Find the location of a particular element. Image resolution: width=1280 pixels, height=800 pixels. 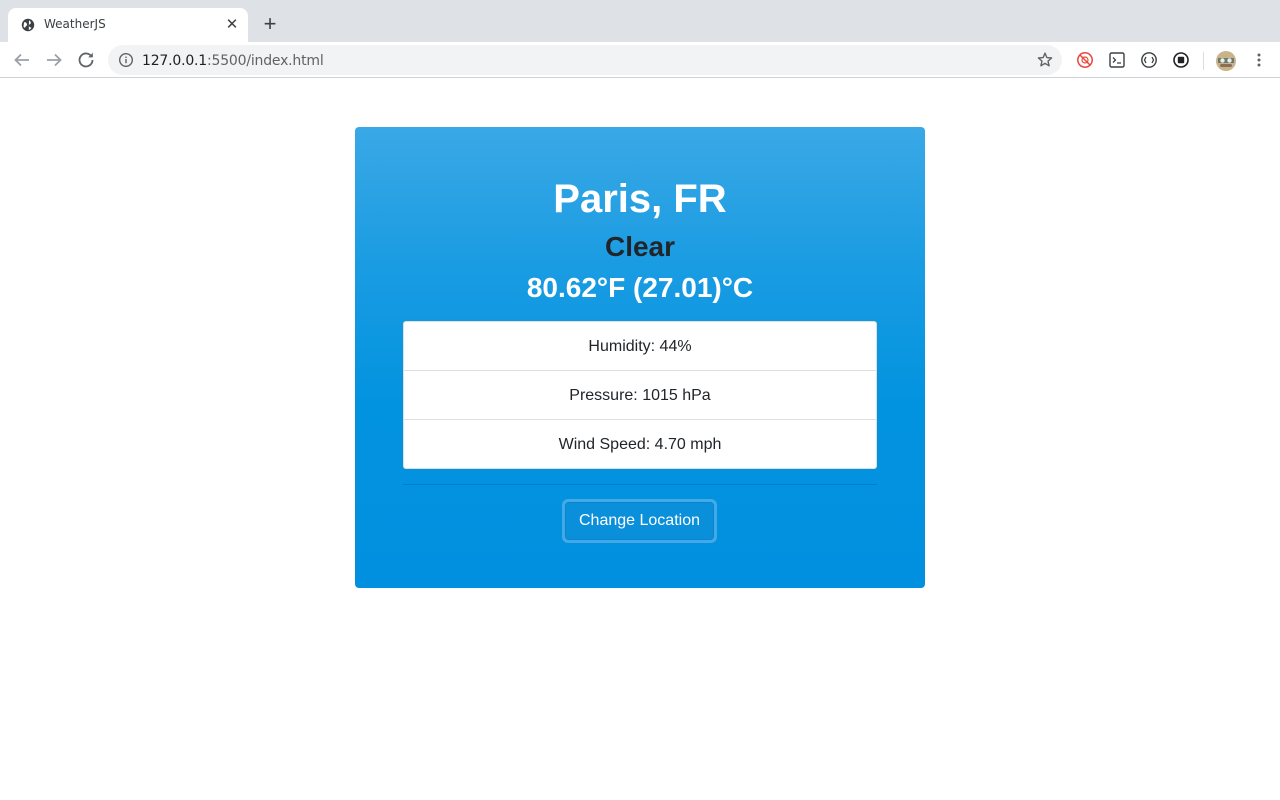

url-path: :5500/index.html is located at coordinates (265, 61).